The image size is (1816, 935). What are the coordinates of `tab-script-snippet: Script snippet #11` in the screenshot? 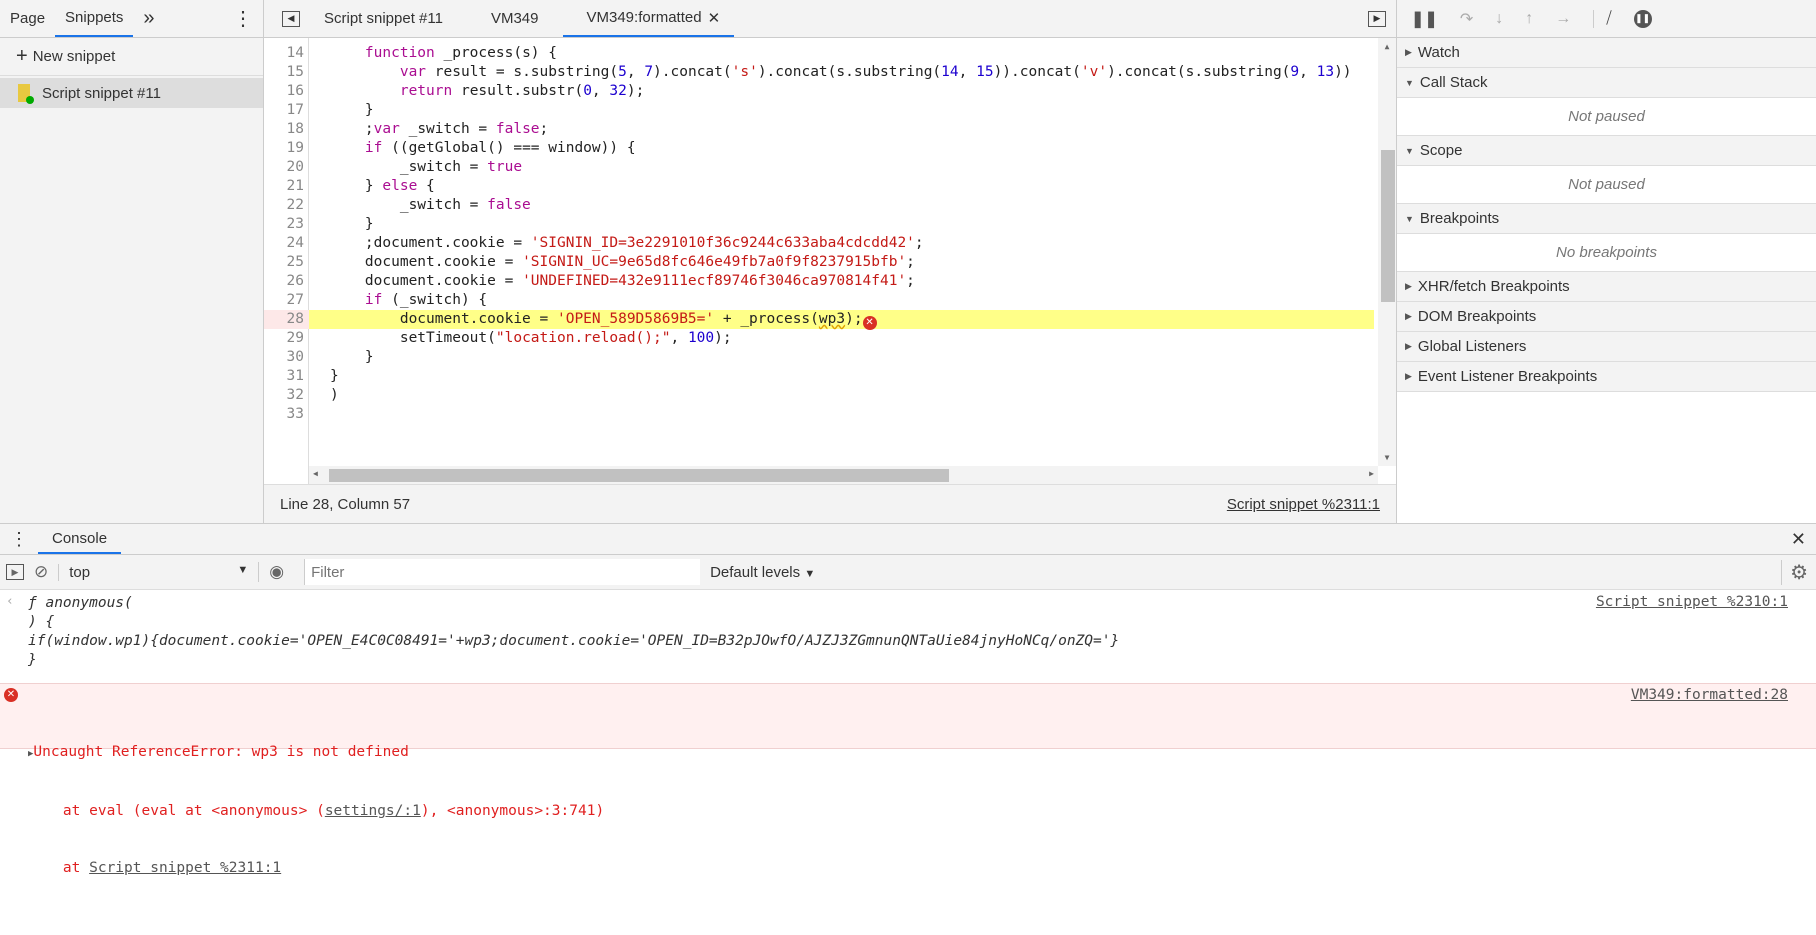 It's located at (388, 18).